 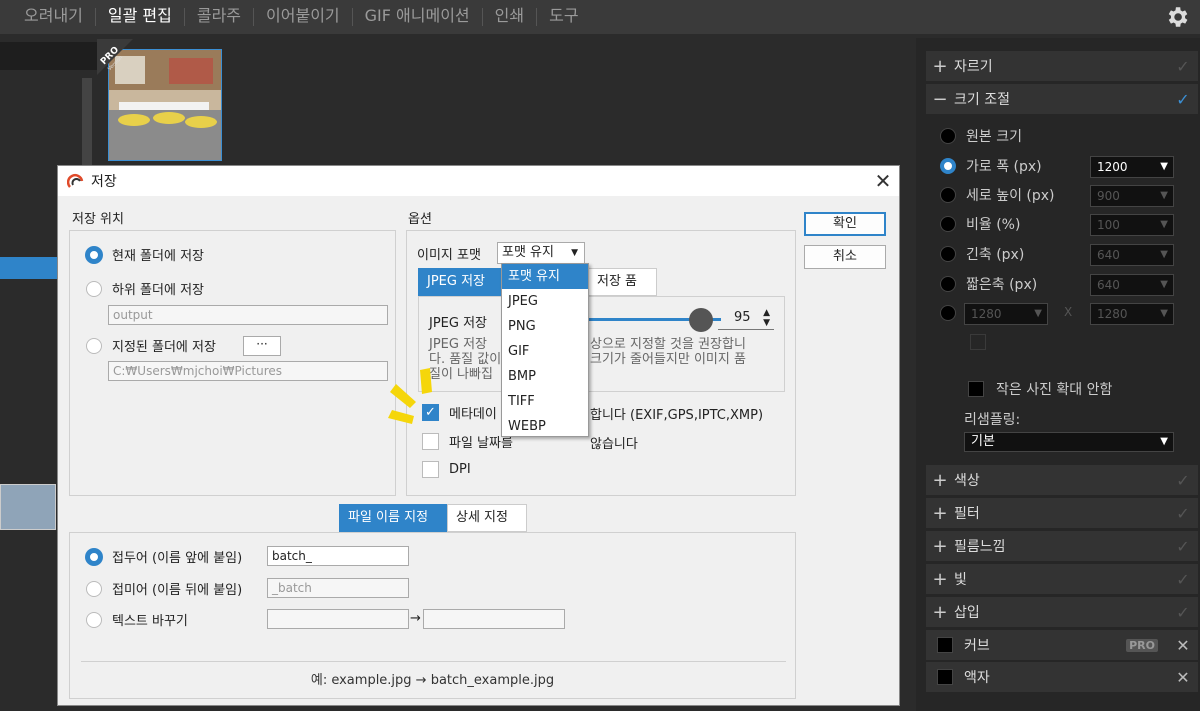 What do you see at coordinates (1069, 442) in the screenshot?
I see `resample-select: 기본 ▼` at bounding box center [1069, 442].